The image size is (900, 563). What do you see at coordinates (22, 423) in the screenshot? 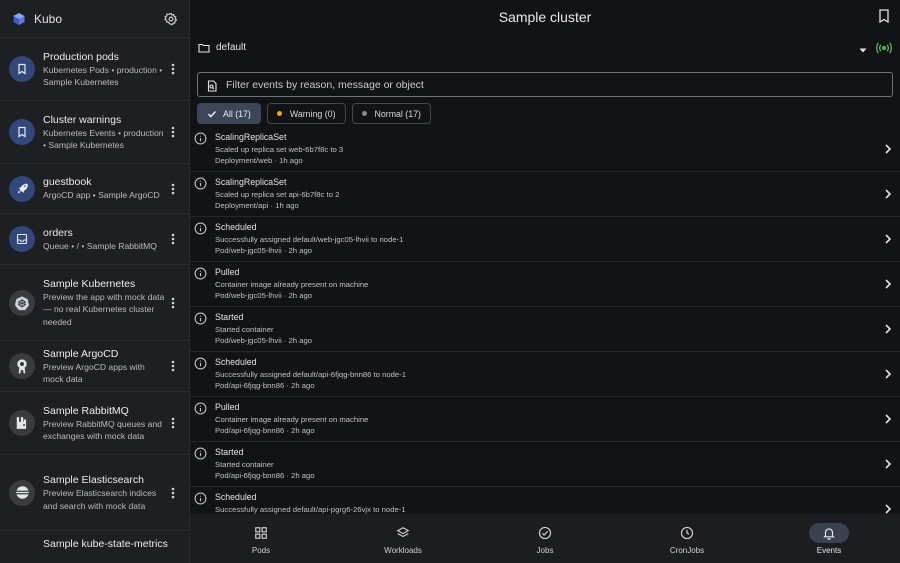
I see `rabbitmq-icon` at bounding box center [22, 423].